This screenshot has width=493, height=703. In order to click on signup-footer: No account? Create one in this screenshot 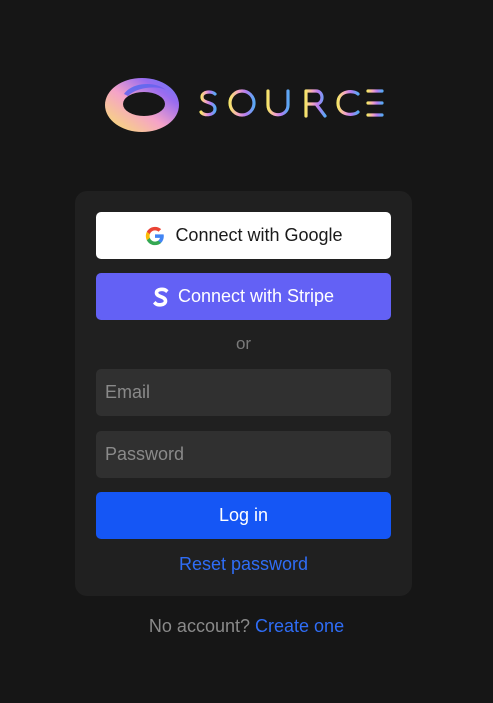, I will do `click(246, 626)`.